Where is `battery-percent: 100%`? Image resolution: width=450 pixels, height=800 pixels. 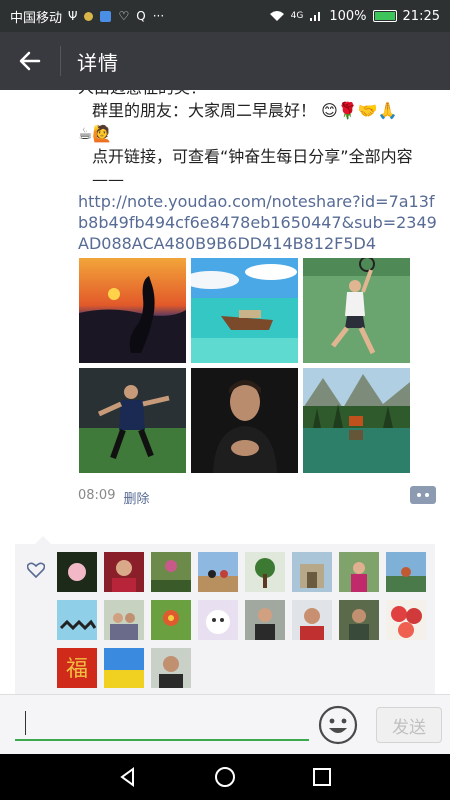
battery-percent: 100% is located at coordinates (348, 16).